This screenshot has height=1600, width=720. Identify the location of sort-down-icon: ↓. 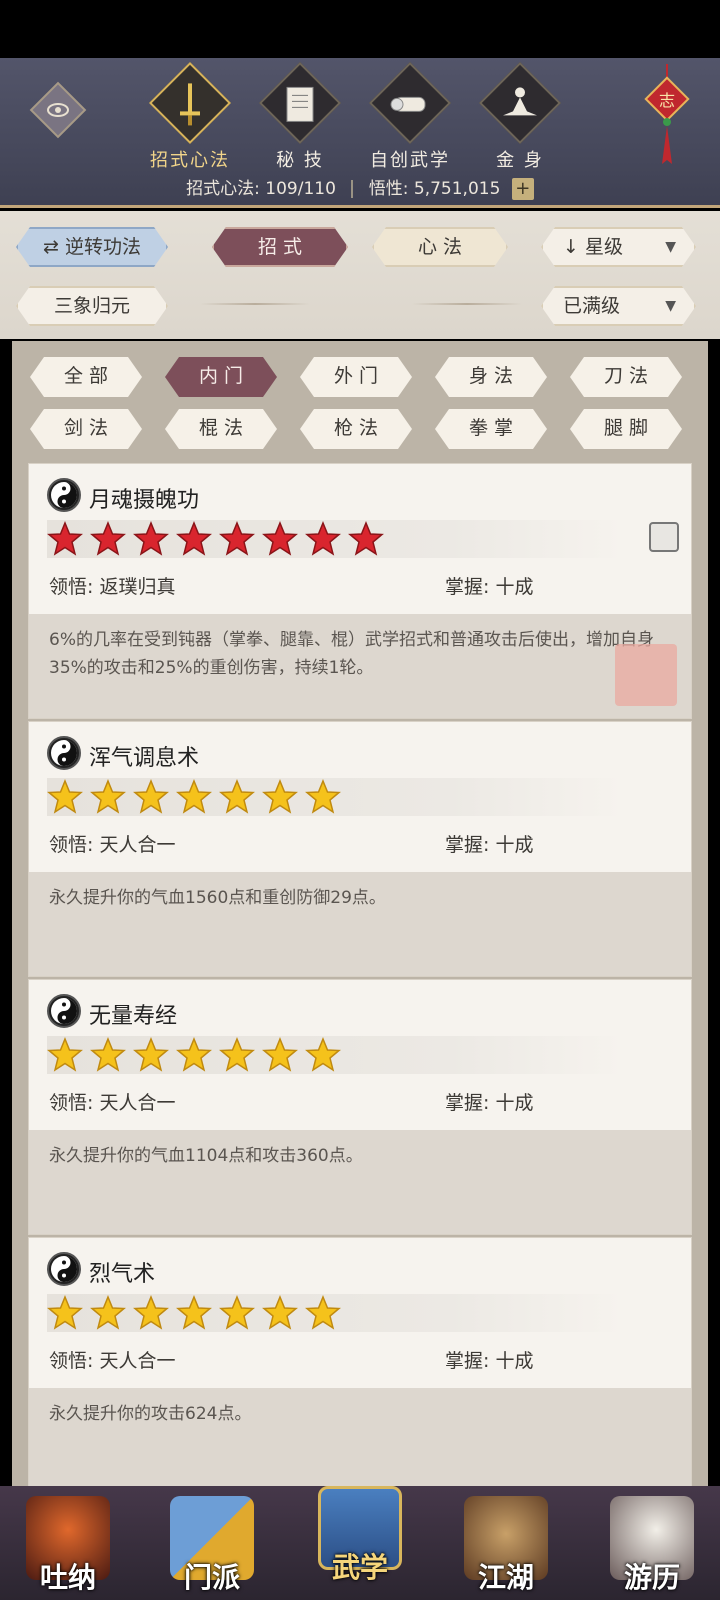
(571, 247).